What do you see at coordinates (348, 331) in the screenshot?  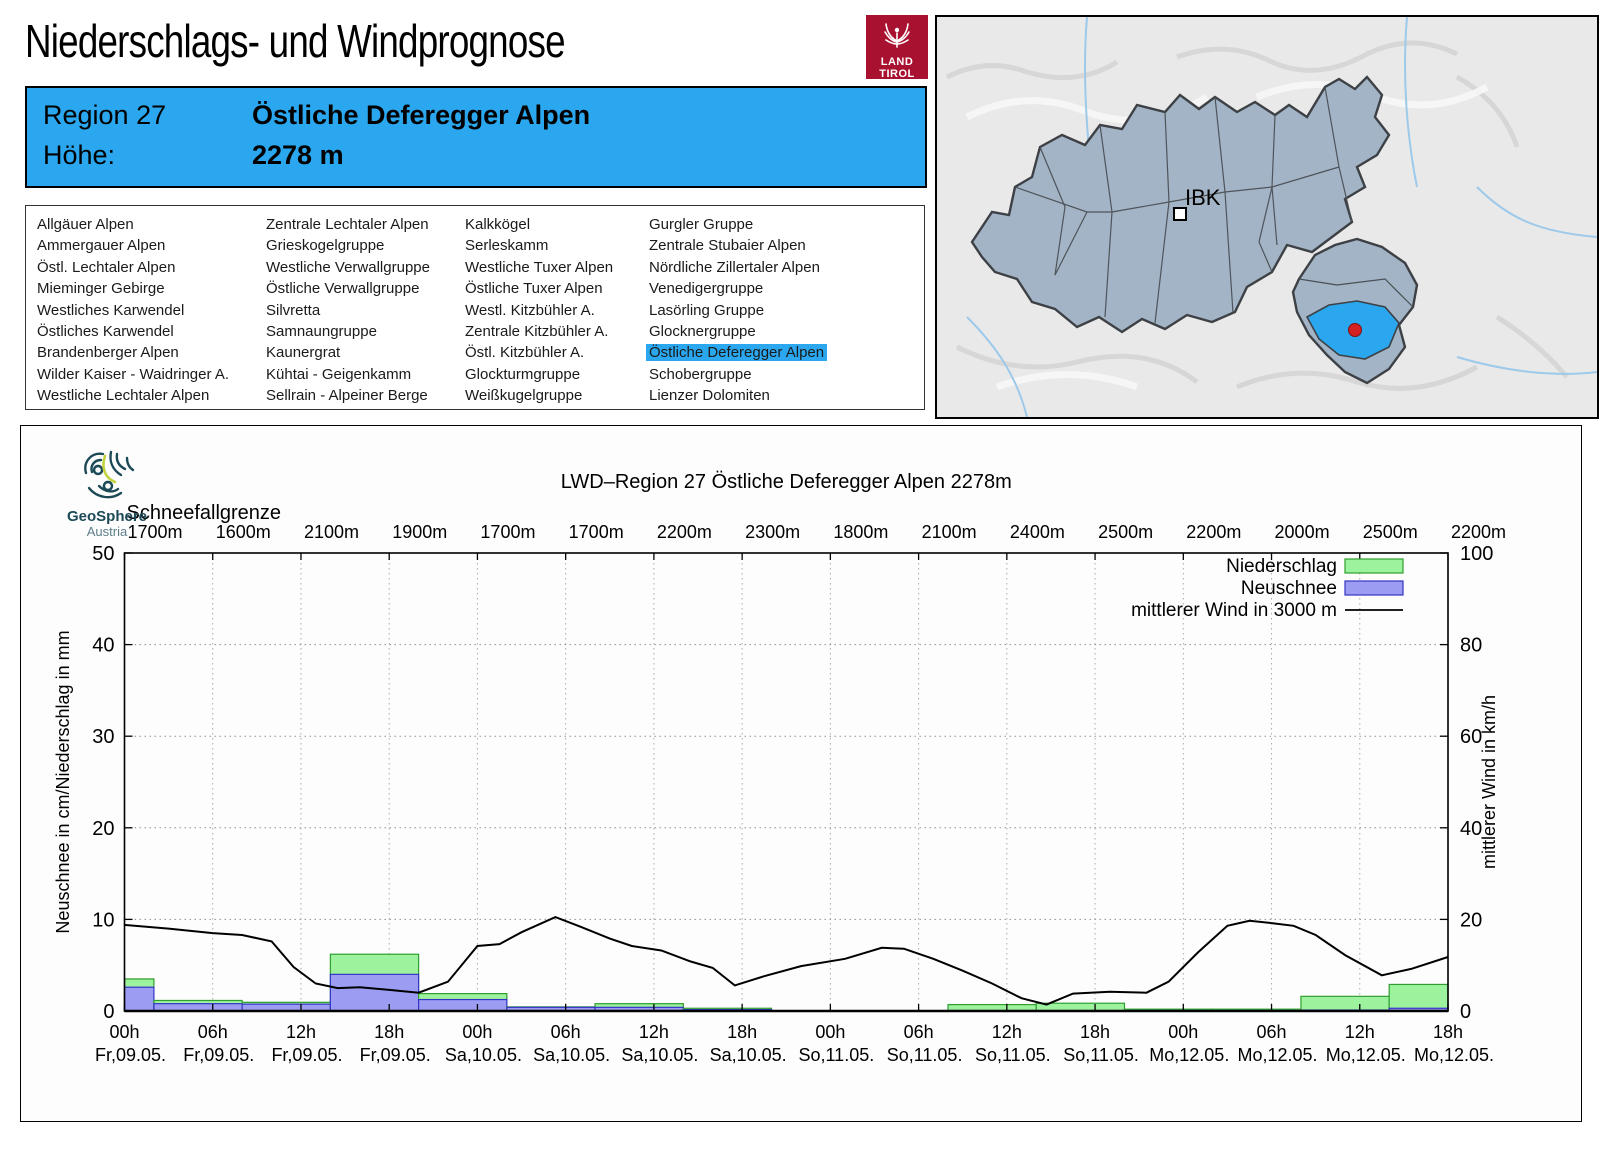 I see `region-list-item: Samnaungruppe` at bounding box center [348, 331].